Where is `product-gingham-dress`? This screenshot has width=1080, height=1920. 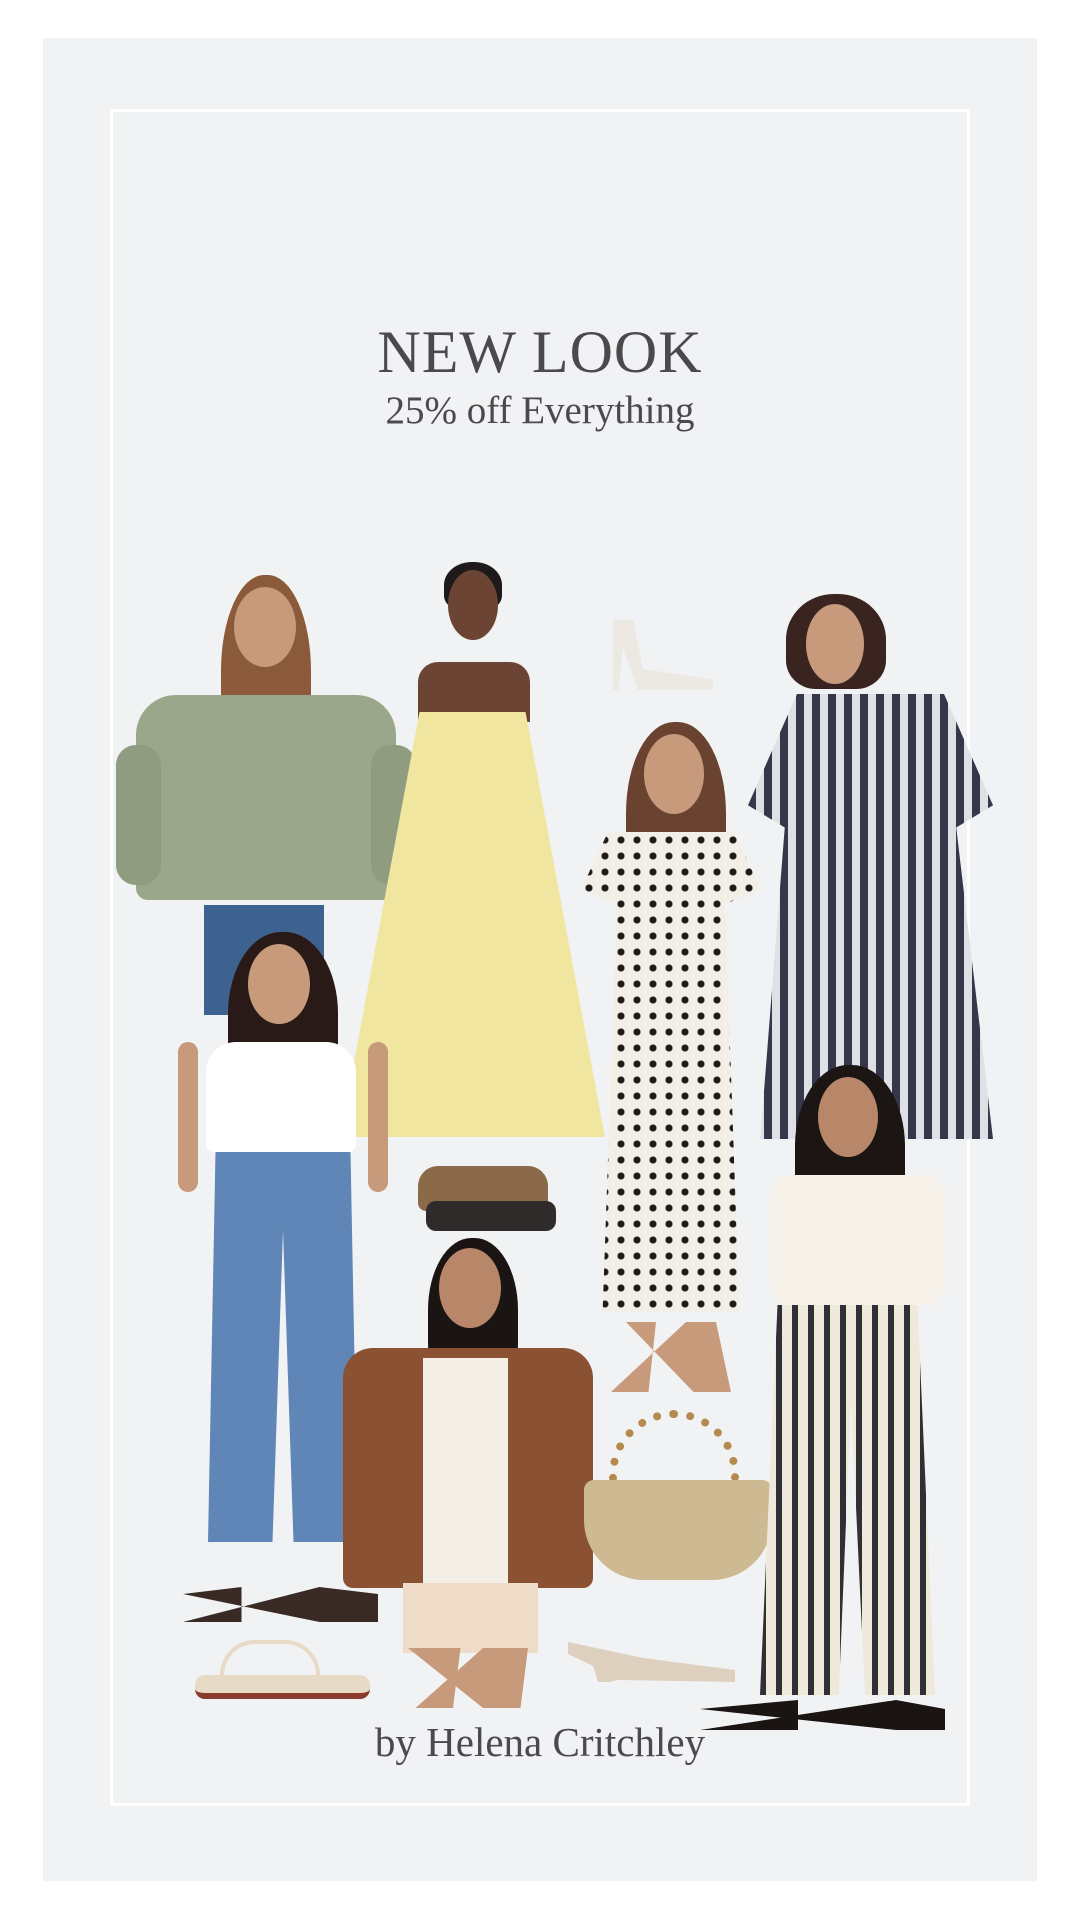 product-gingham-dress is located at coordinates (870, 866).